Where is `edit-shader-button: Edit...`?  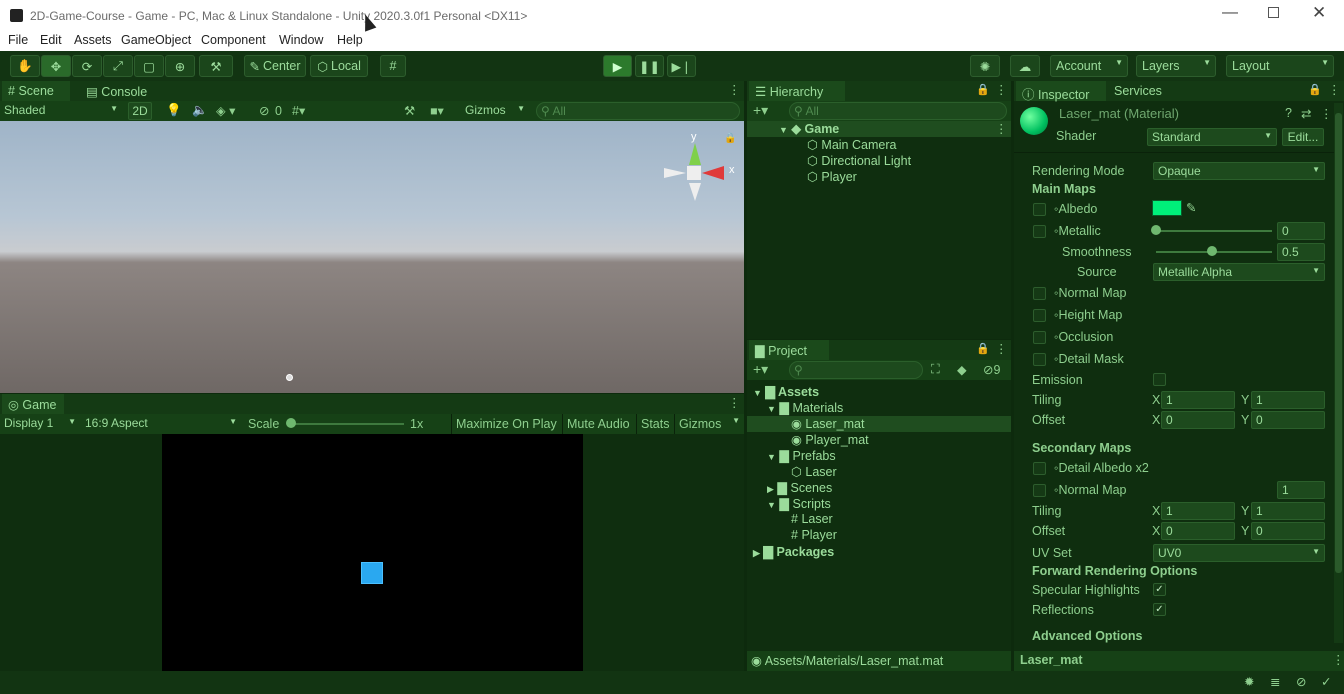 edit-shader-button: Edit... is located at coordinates (1303, 137).